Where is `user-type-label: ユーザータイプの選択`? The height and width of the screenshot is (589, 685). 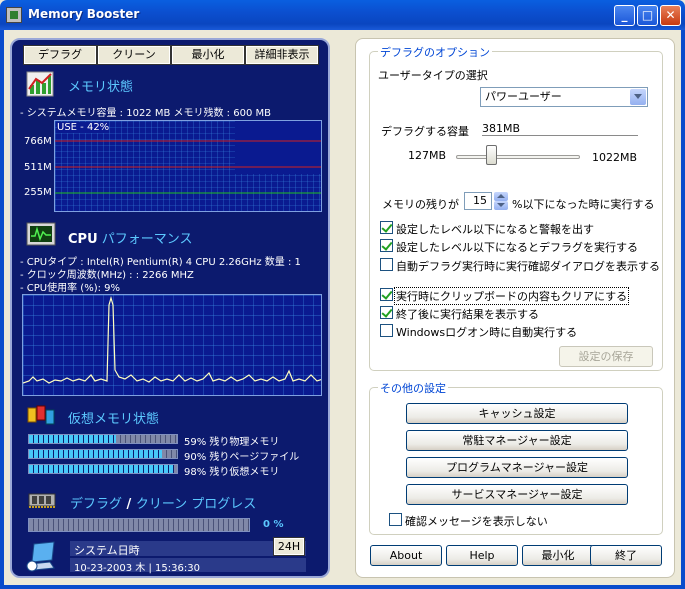 user-type-label: ユーザータイプの選択 is located at coordinates (433, 75).